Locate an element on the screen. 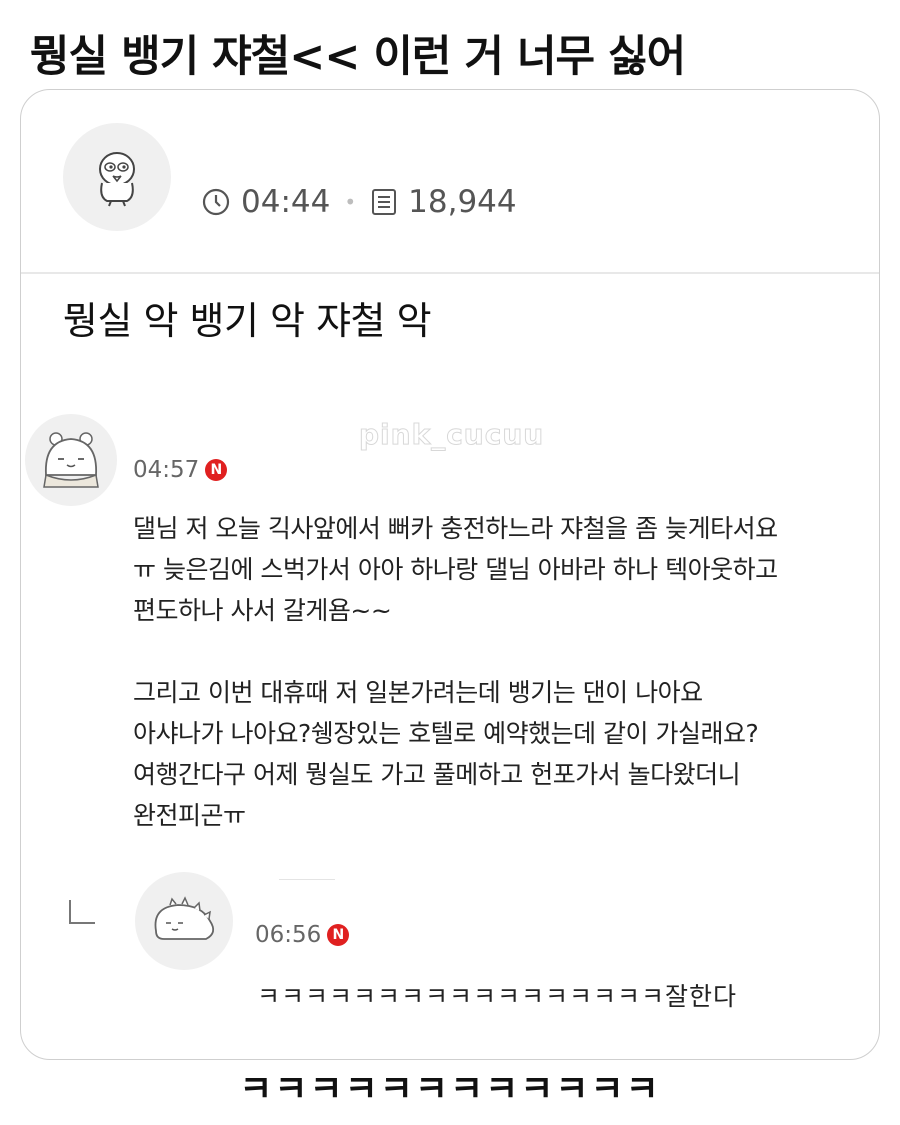 This screenshot has height=1125, width=900. clock-icon is located at coordinates (216, 202).